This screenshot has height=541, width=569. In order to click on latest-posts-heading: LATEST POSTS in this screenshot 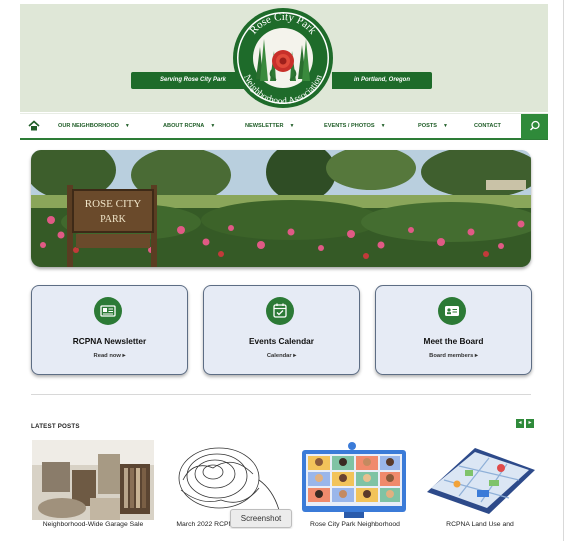, I will do `click(55, 426)`.